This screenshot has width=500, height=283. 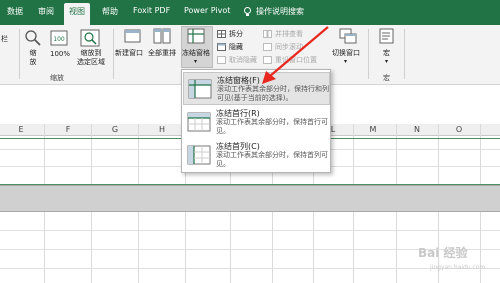 I want to click on selected-row-band, so click(x=250, y=198).